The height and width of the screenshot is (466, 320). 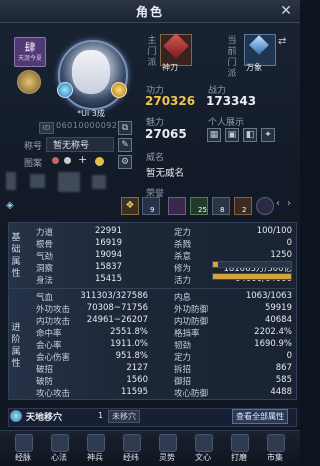 I want to click on honor-round-icon, so click(x=265, y=206).